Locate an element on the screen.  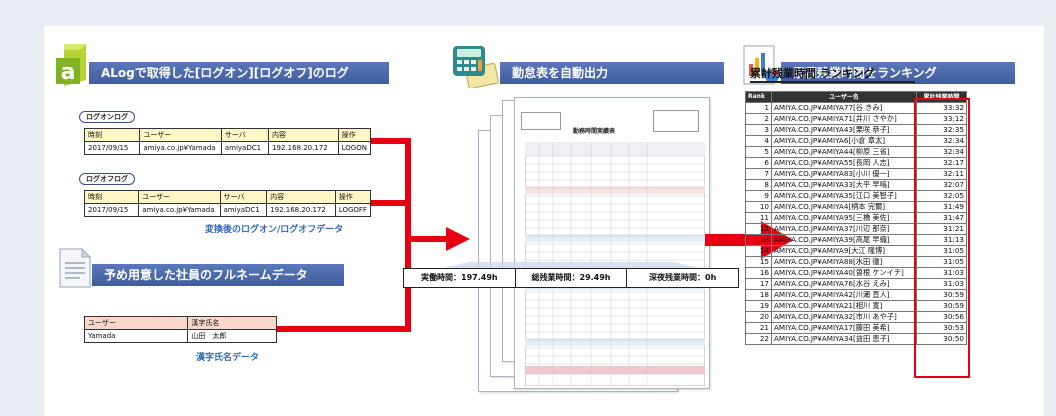
cell-user-name: AMIYA.CO.JP¥AMIYA34[益田 恵子] is located at coordinates (844, 338).